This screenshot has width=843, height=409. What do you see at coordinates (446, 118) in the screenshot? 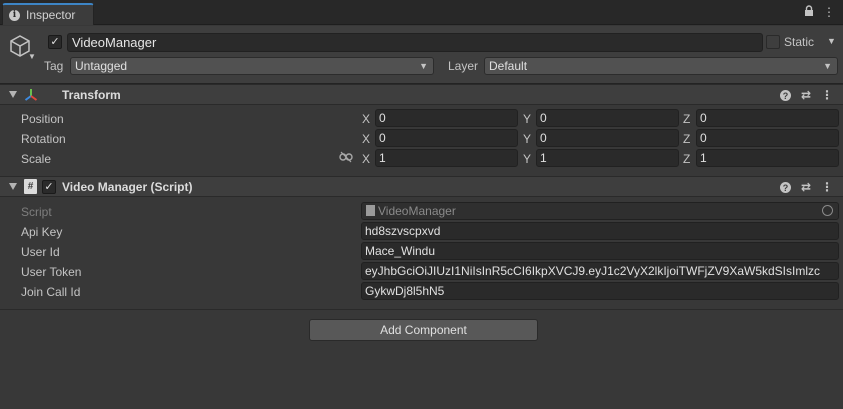
I see `position-x-field: 0` at bounding box center [446, 118].